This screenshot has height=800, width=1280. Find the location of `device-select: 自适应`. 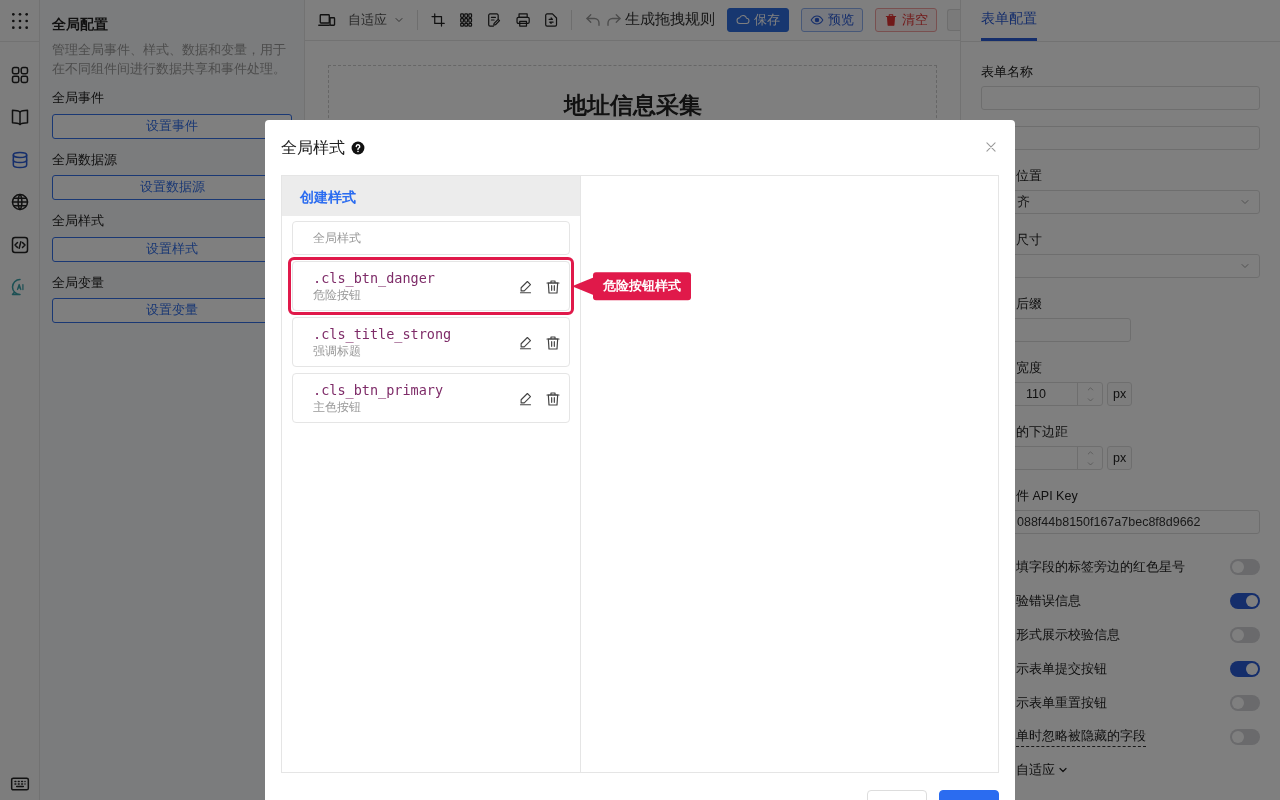

device-select: 自适应 is located at coordinates (377, 20).